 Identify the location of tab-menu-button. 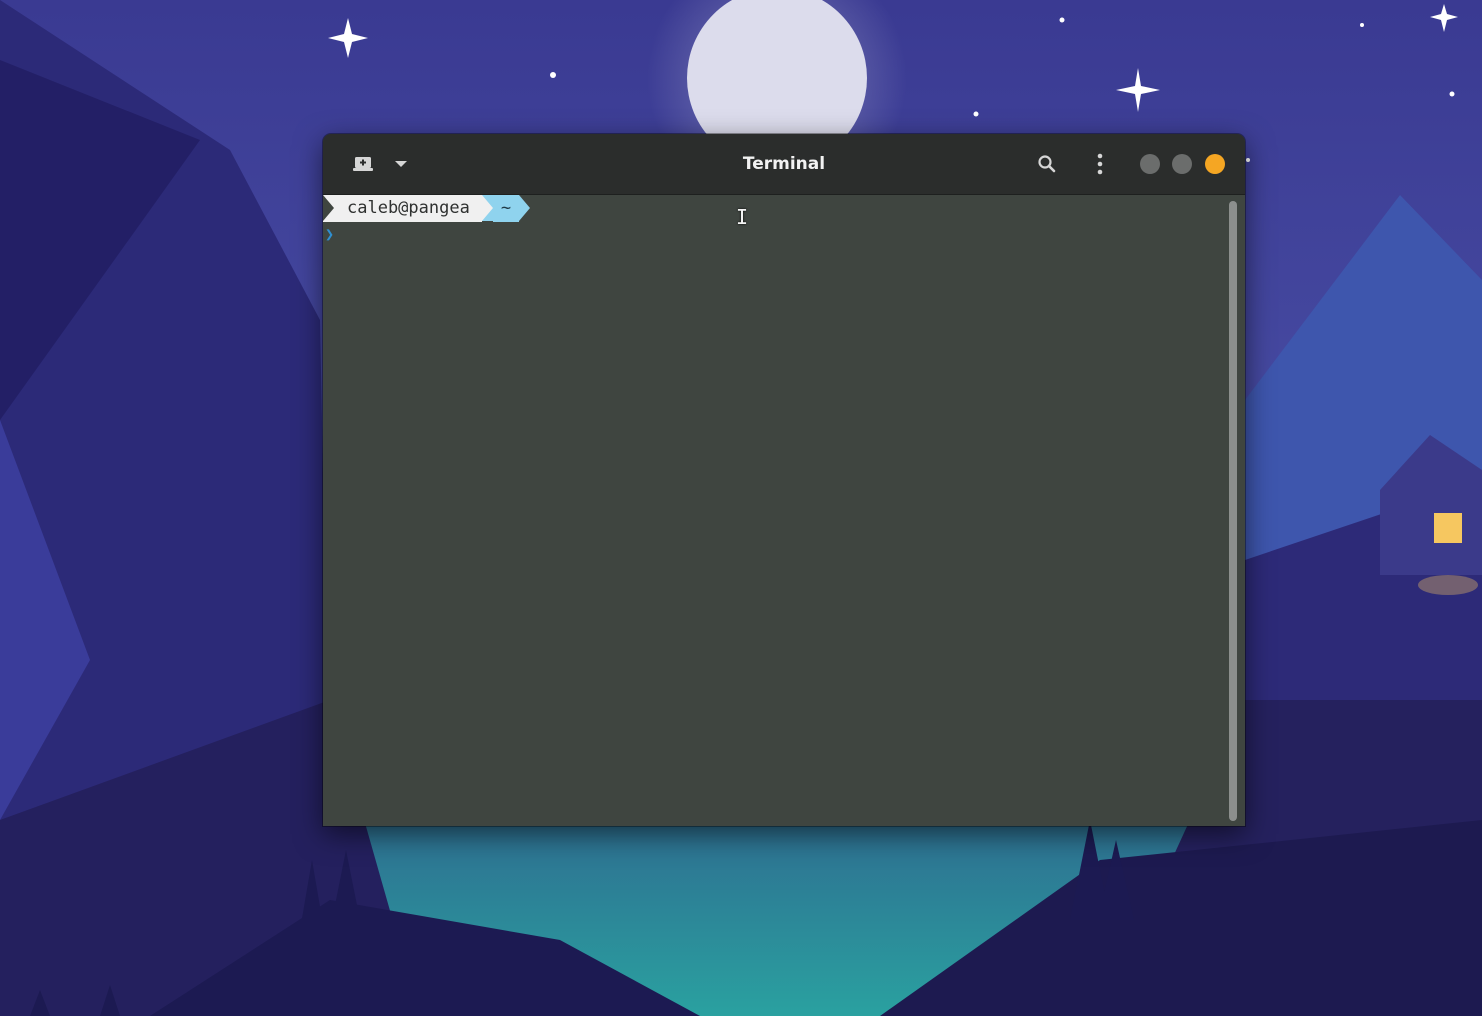
(401, 164).